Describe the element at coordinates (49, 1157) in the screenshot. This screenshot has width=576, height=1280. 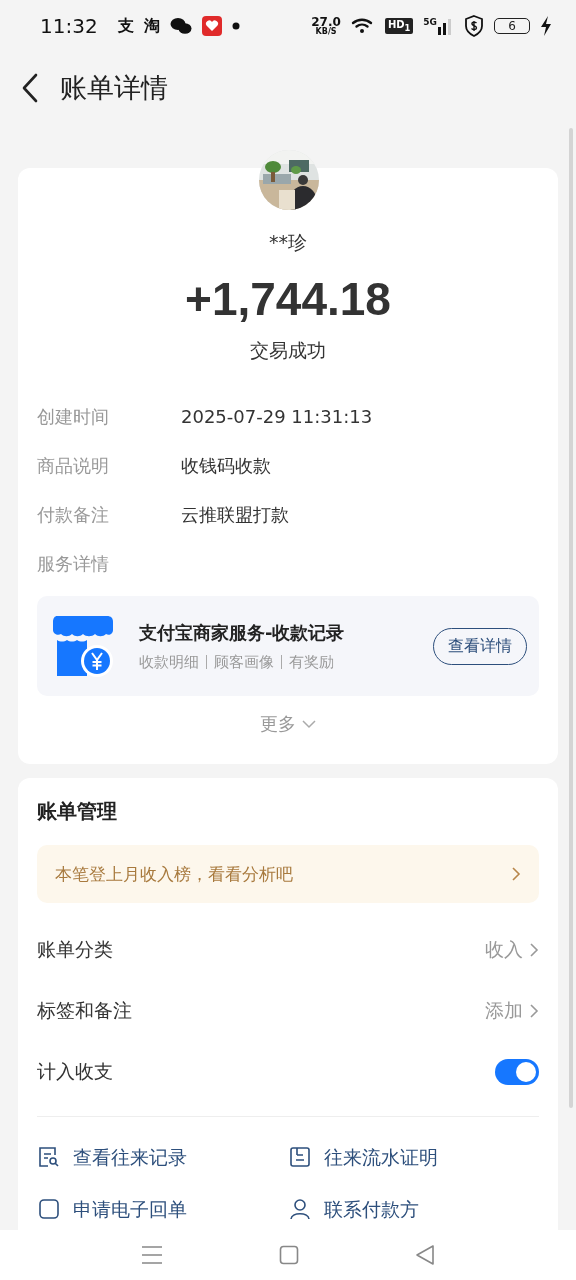
I see `document-search-icon` at that location.